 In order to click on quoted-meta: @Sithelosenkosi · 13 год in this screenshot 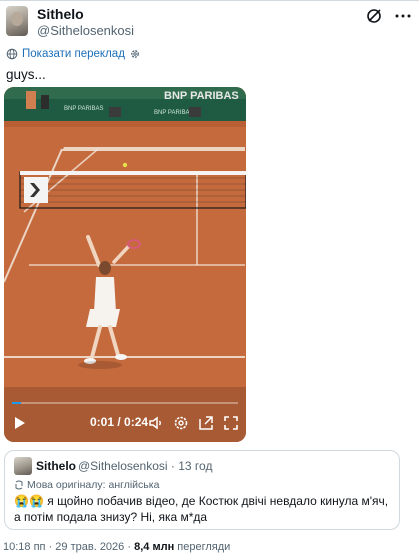, I will do `click(145, 466)`.